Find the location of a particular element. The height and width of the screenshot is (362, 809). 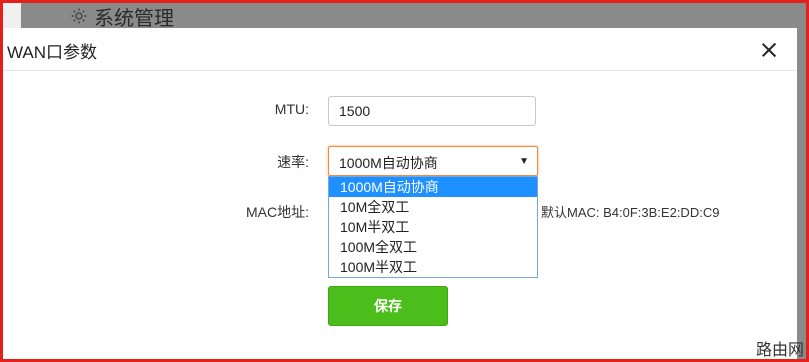

mtu-label: MTU: is located at coordinates (291, 109).